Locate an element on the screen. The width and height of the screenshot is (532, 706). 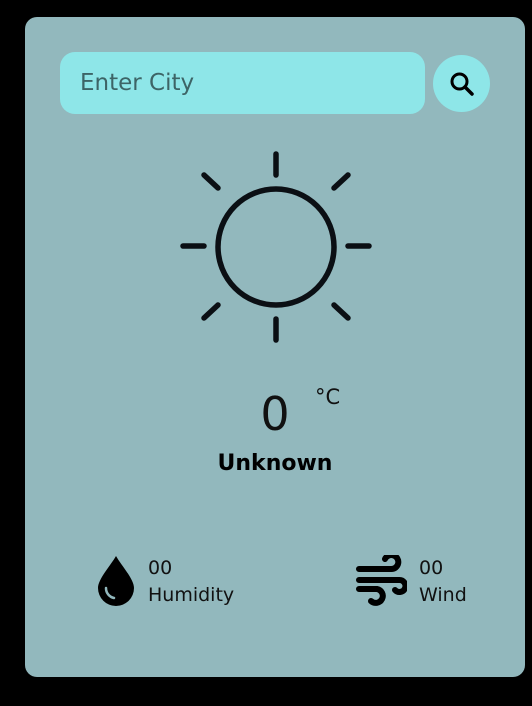
search-icon is located at coordinates (462, 84).